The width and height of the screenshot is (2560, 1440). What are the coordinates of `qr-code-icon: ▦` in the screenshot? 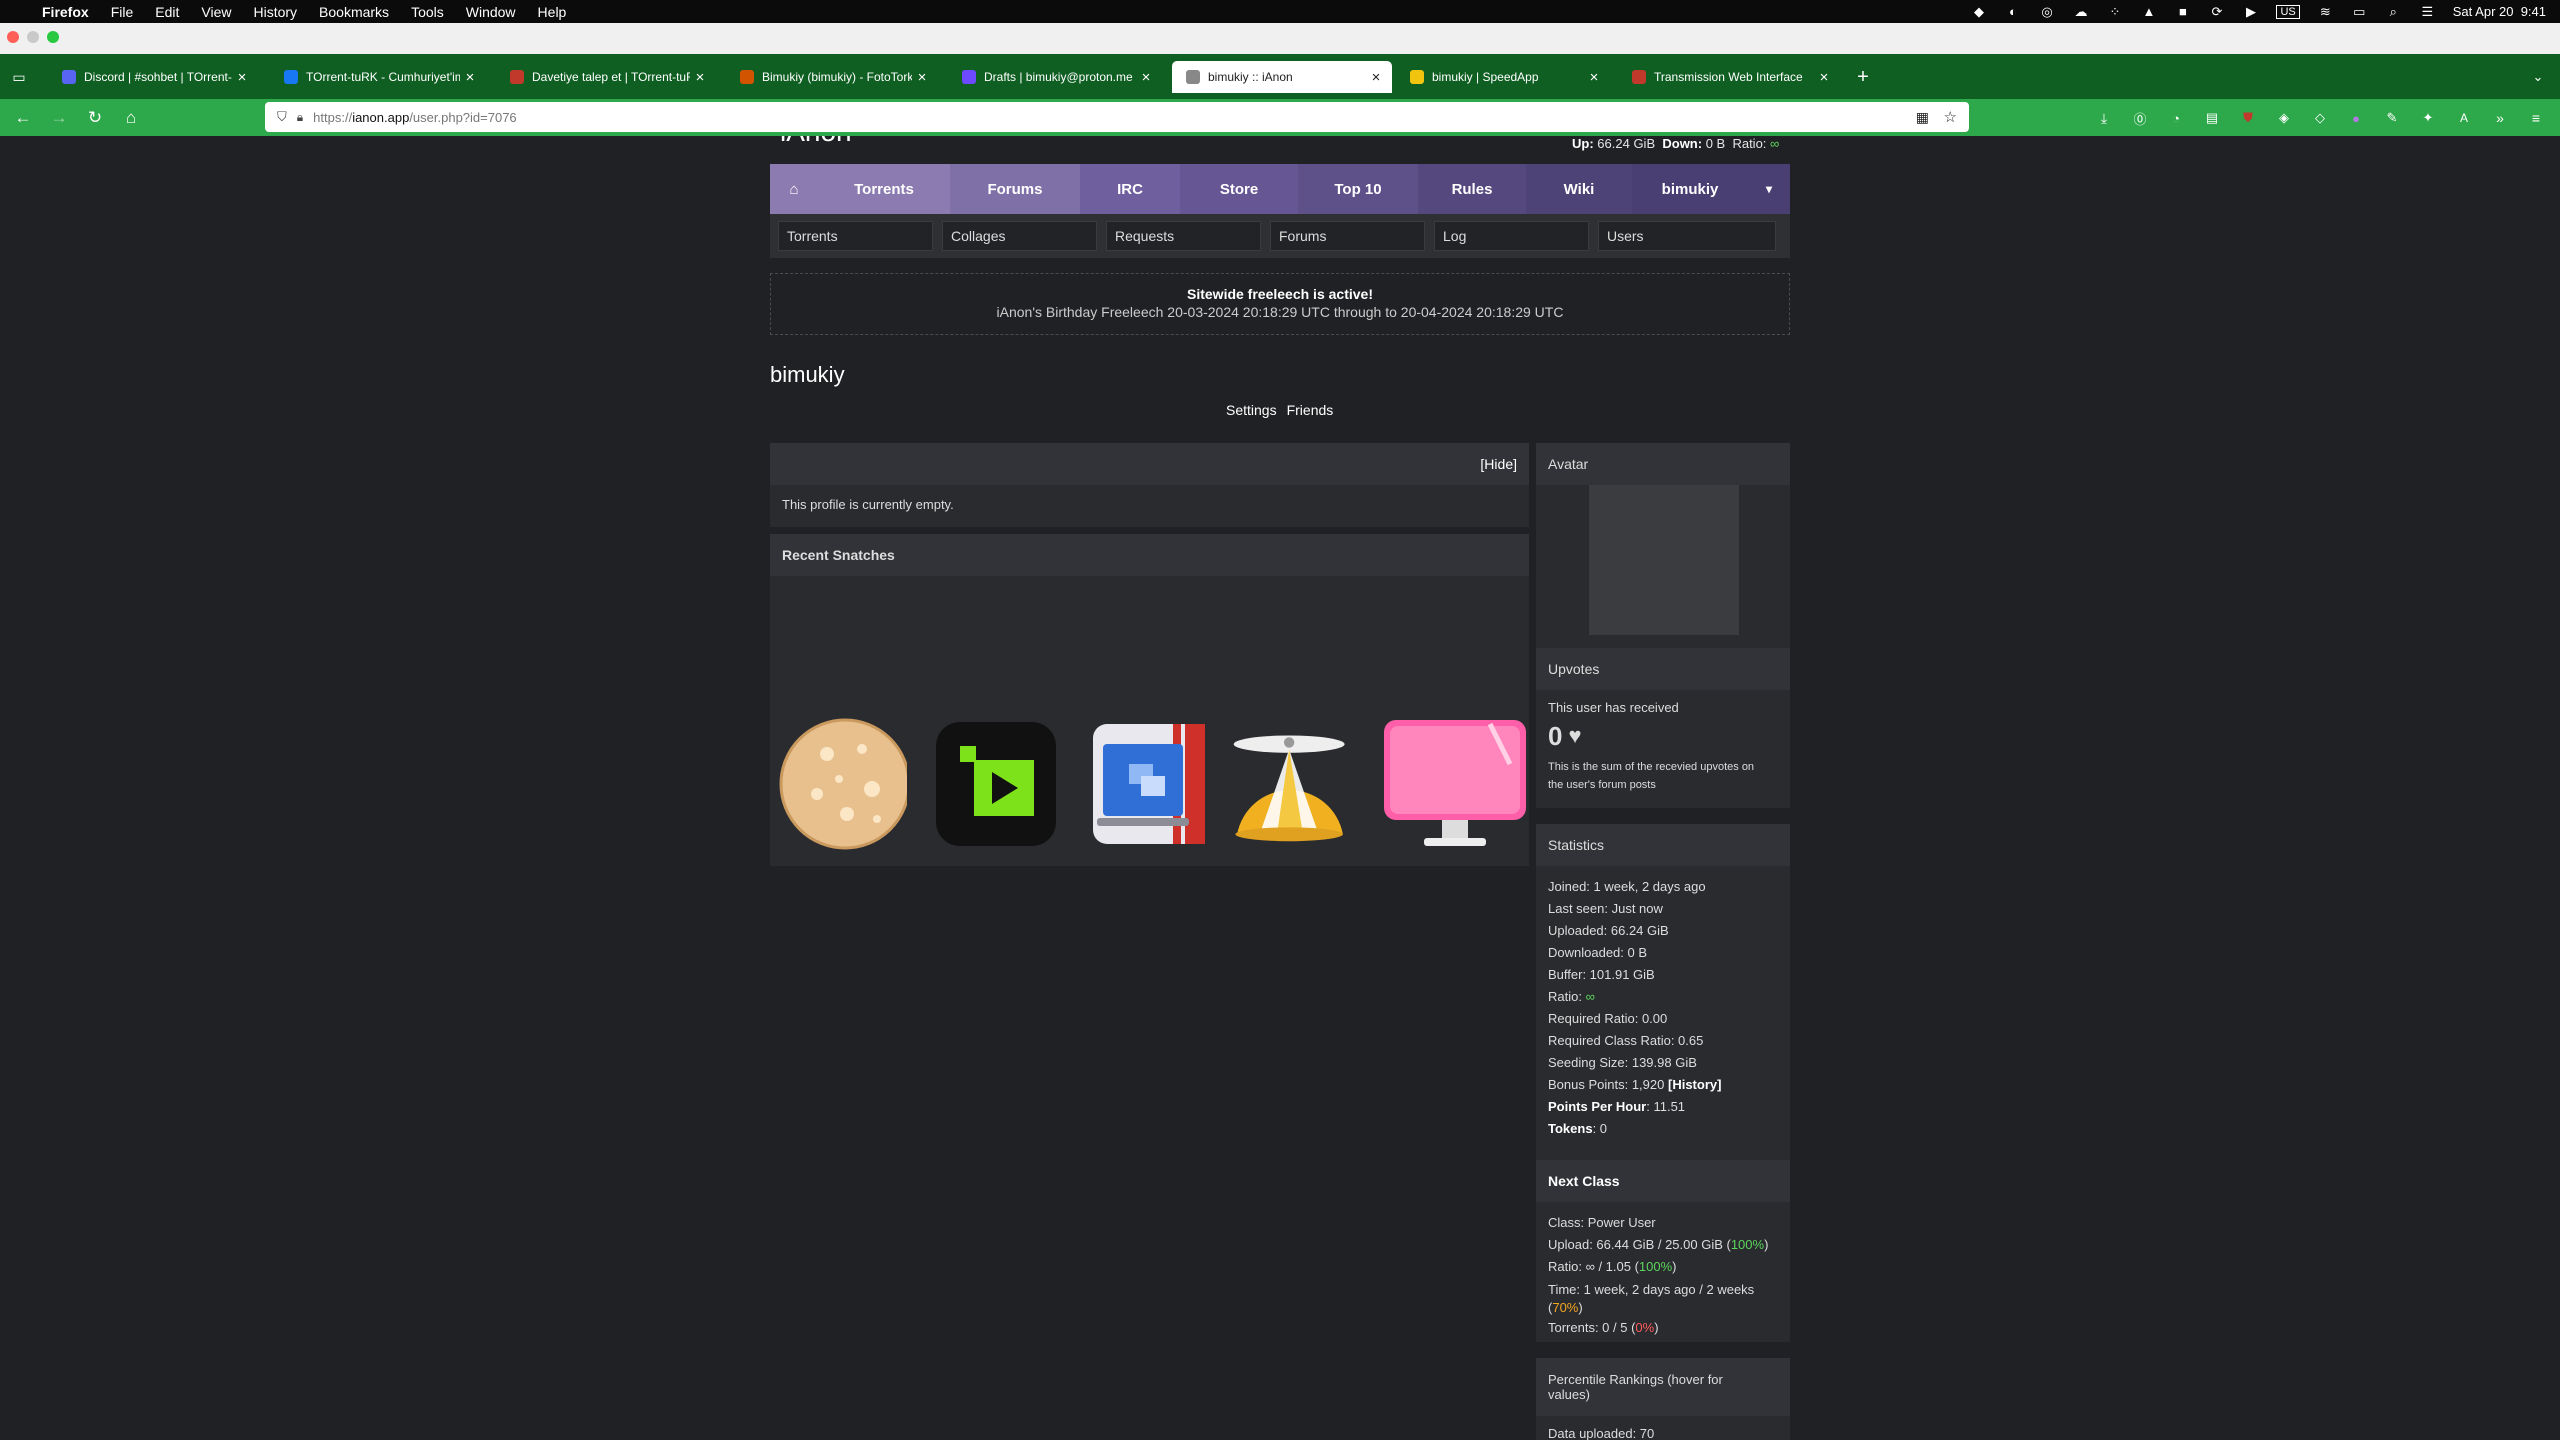 It's located at (1922, 117).